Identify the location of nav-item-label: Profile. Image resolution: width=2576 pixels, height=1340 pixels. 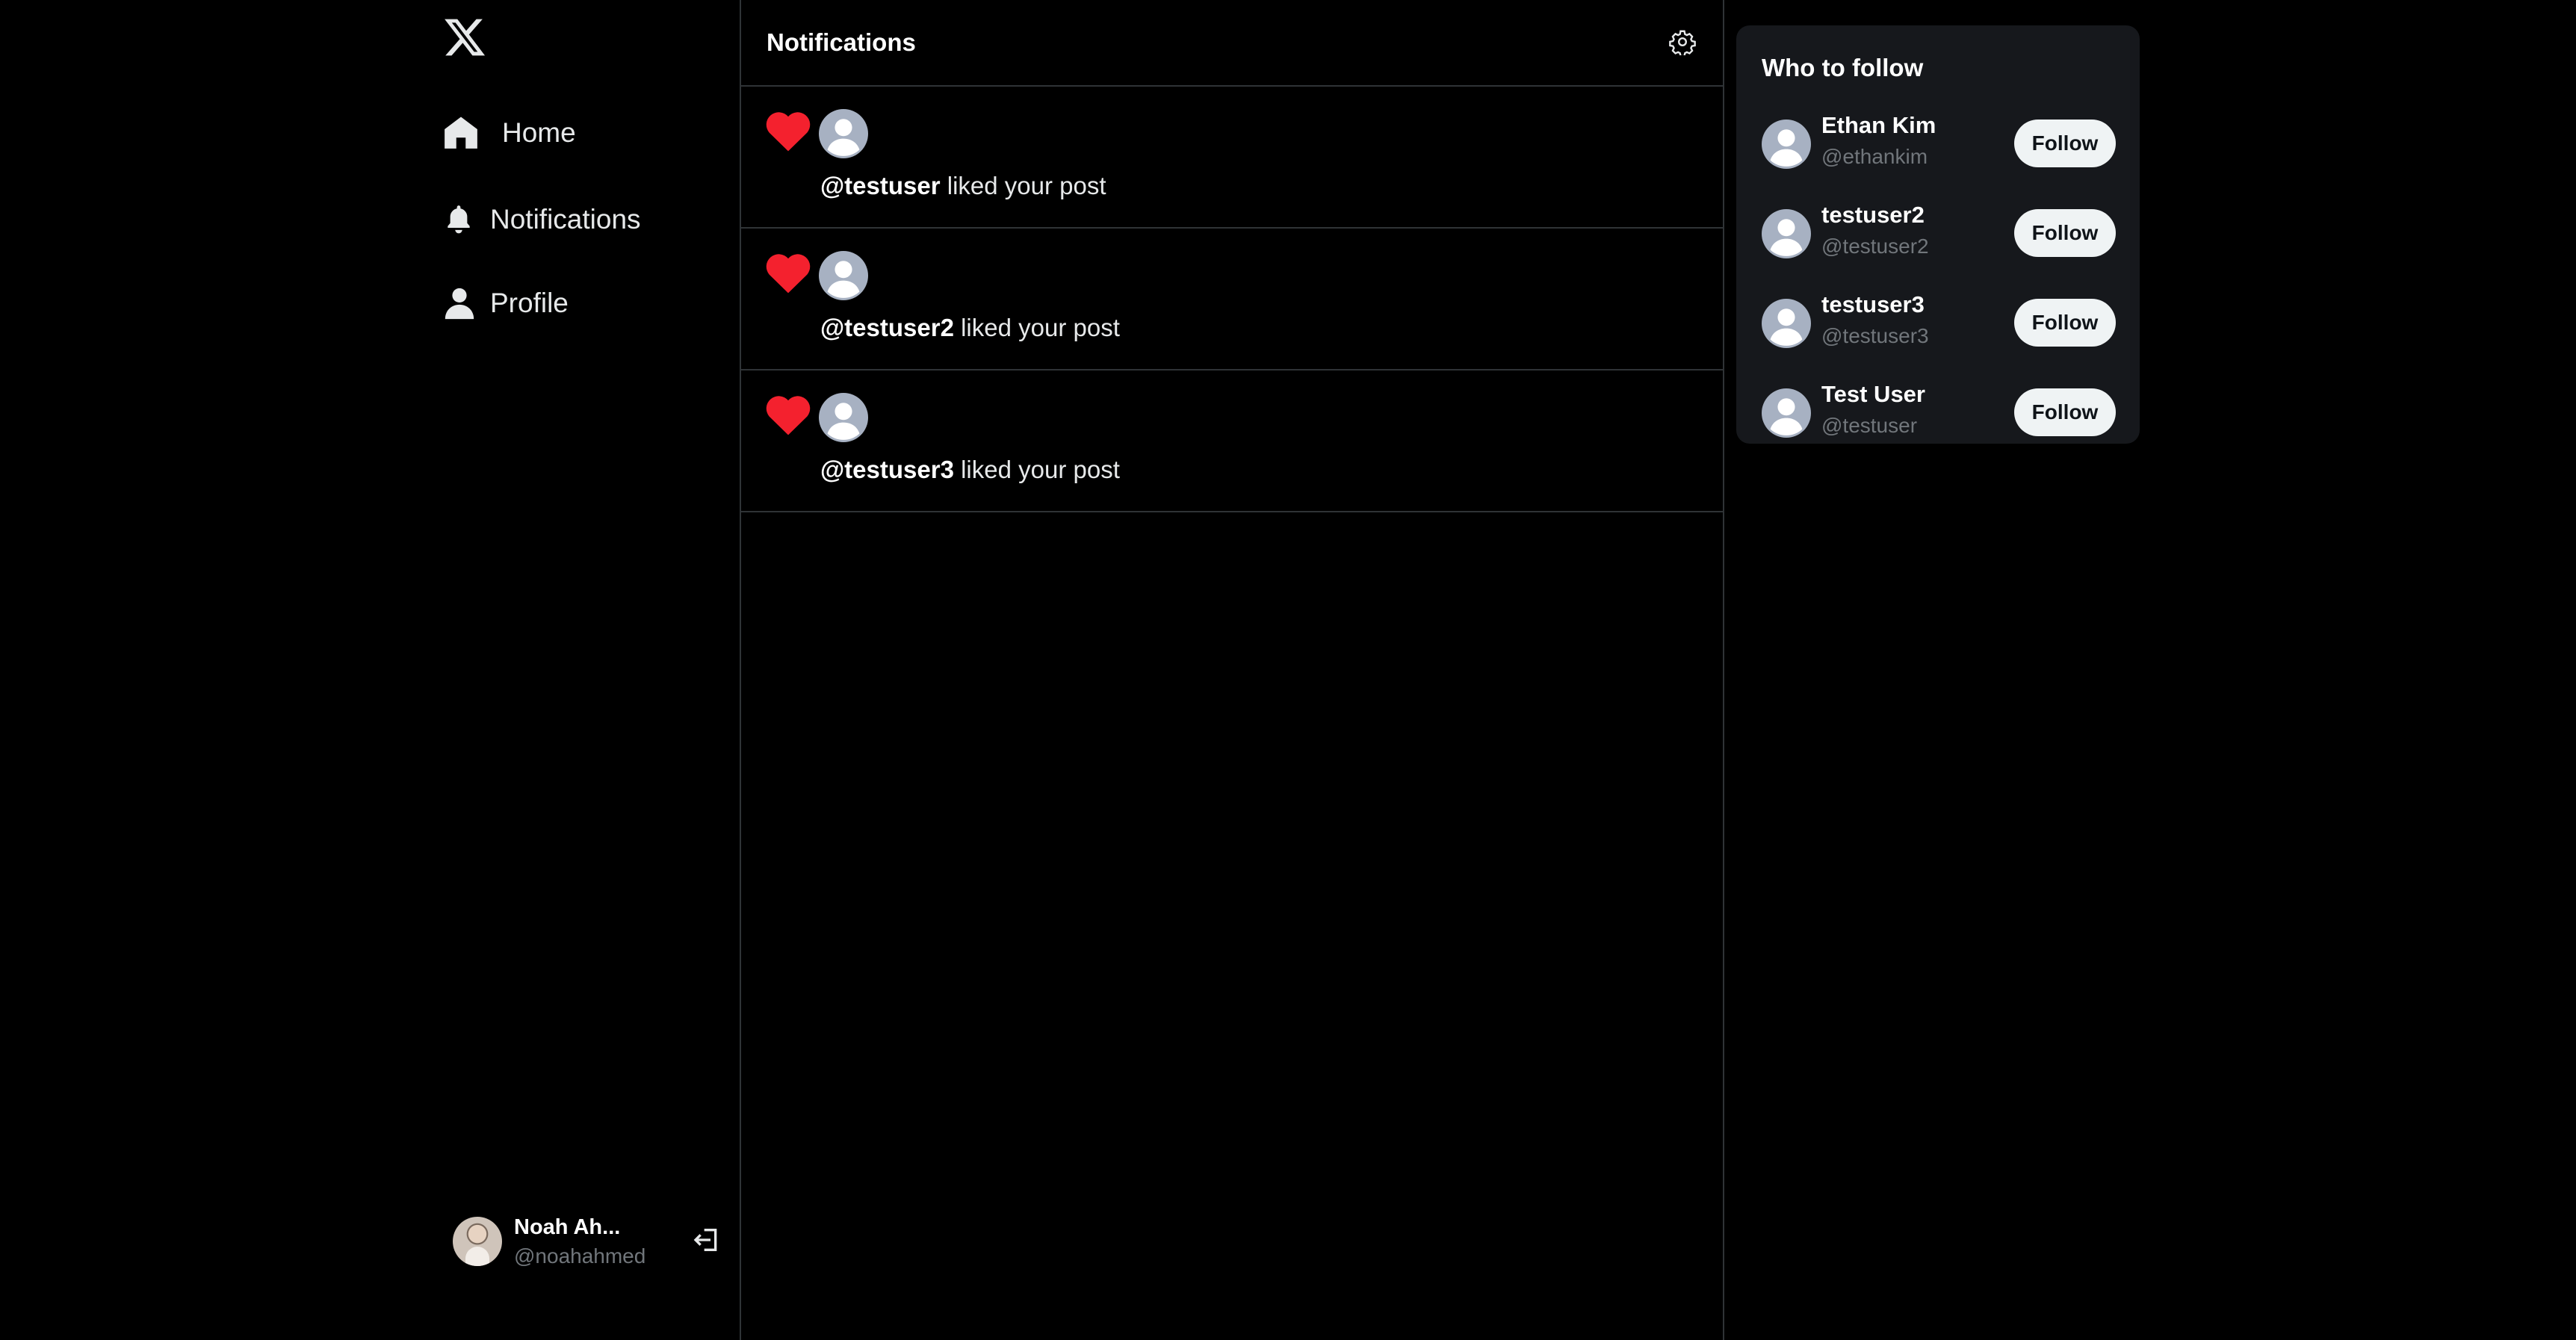
(529, 303).